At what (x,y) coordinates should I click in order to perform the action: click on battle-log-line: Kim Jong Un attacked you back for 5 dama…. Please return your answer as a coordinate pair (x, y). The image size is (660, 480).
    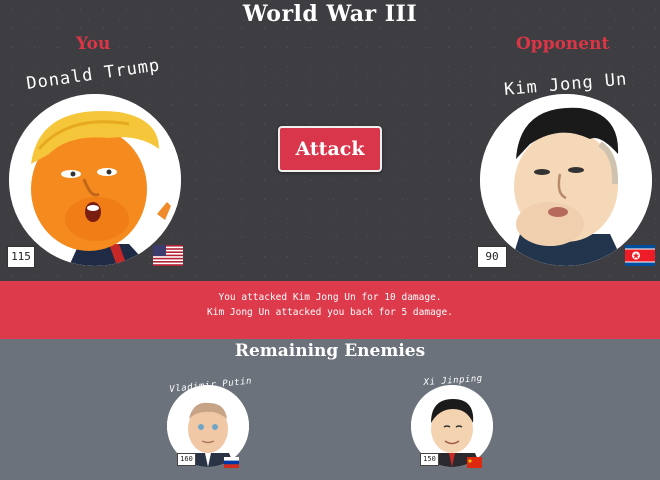
    Looking at the image, I should click on (330, 312).